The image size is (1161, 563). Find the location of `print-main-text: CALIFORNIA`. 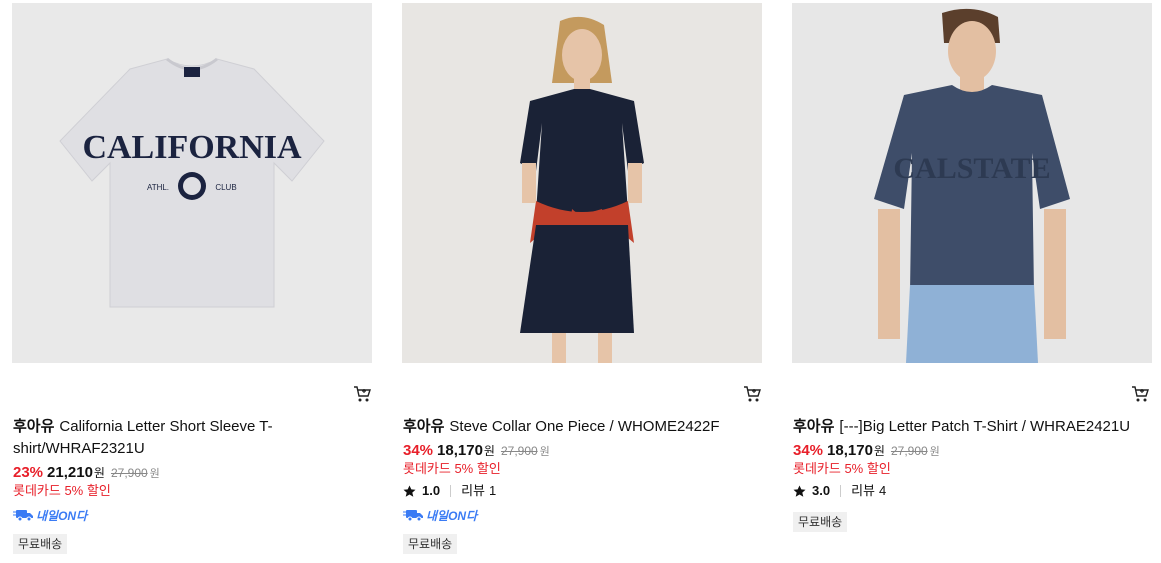

print-main-text: CALIFORNIA is located at coordinates (192, 147).